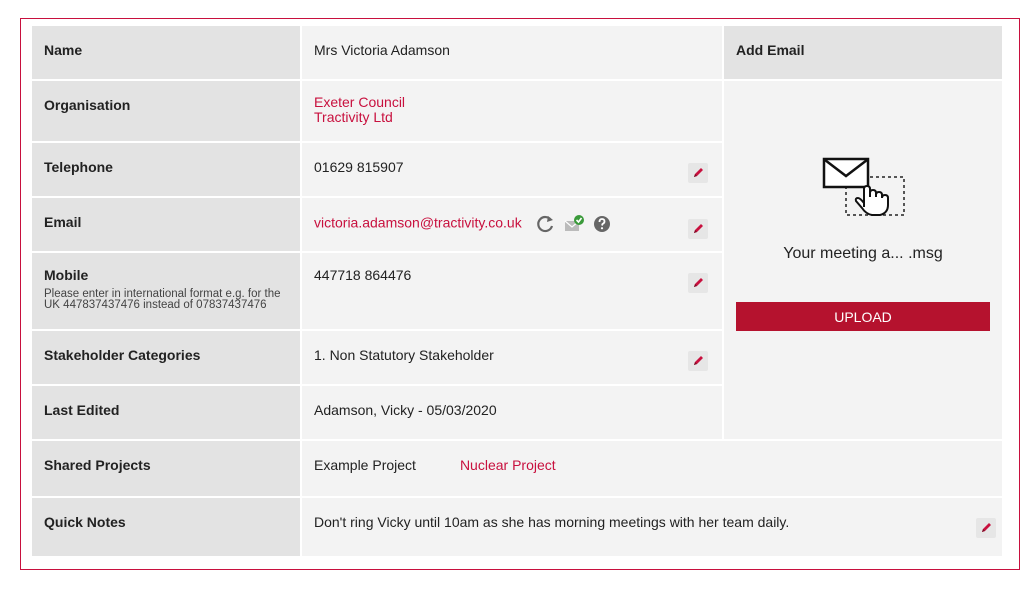  Describe the element at coordinates (166, 52) in the screenshot. I see `name-label: Name` at that location.